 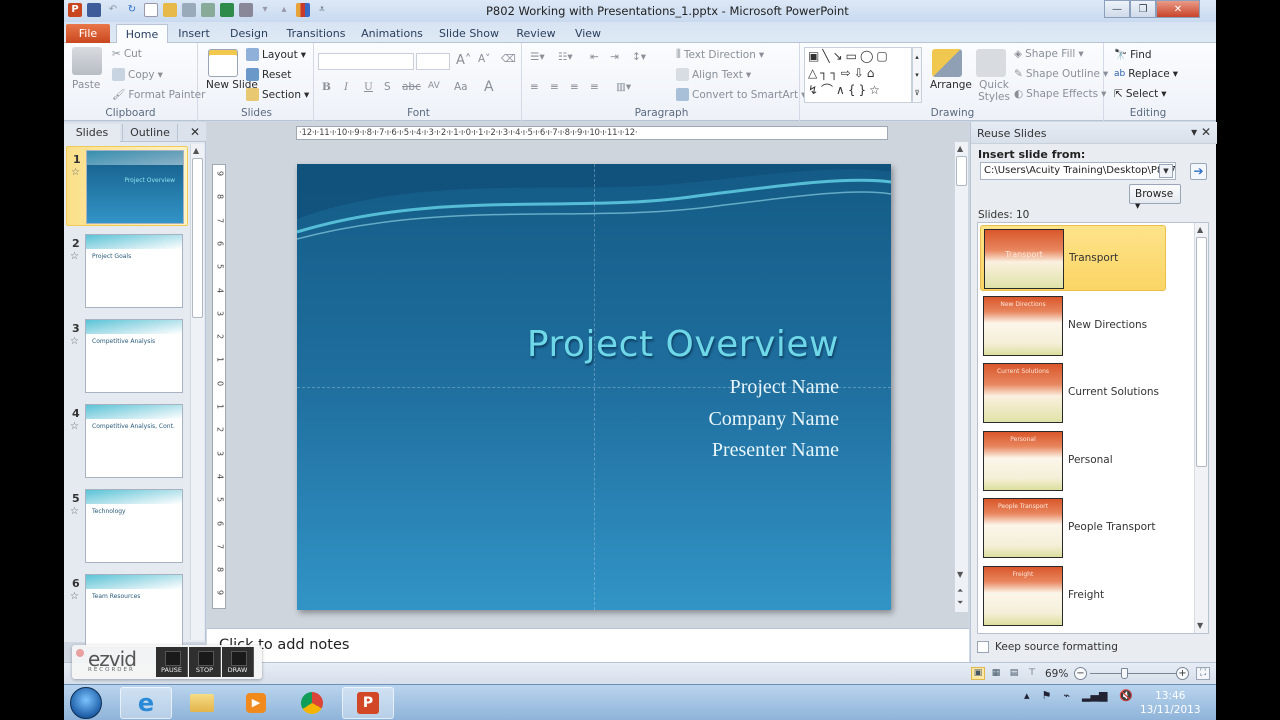 What do you see at coordinates (150, 133) in the screenshot?
I see `tab-outline: Outline` at bounding box center [150, 133].